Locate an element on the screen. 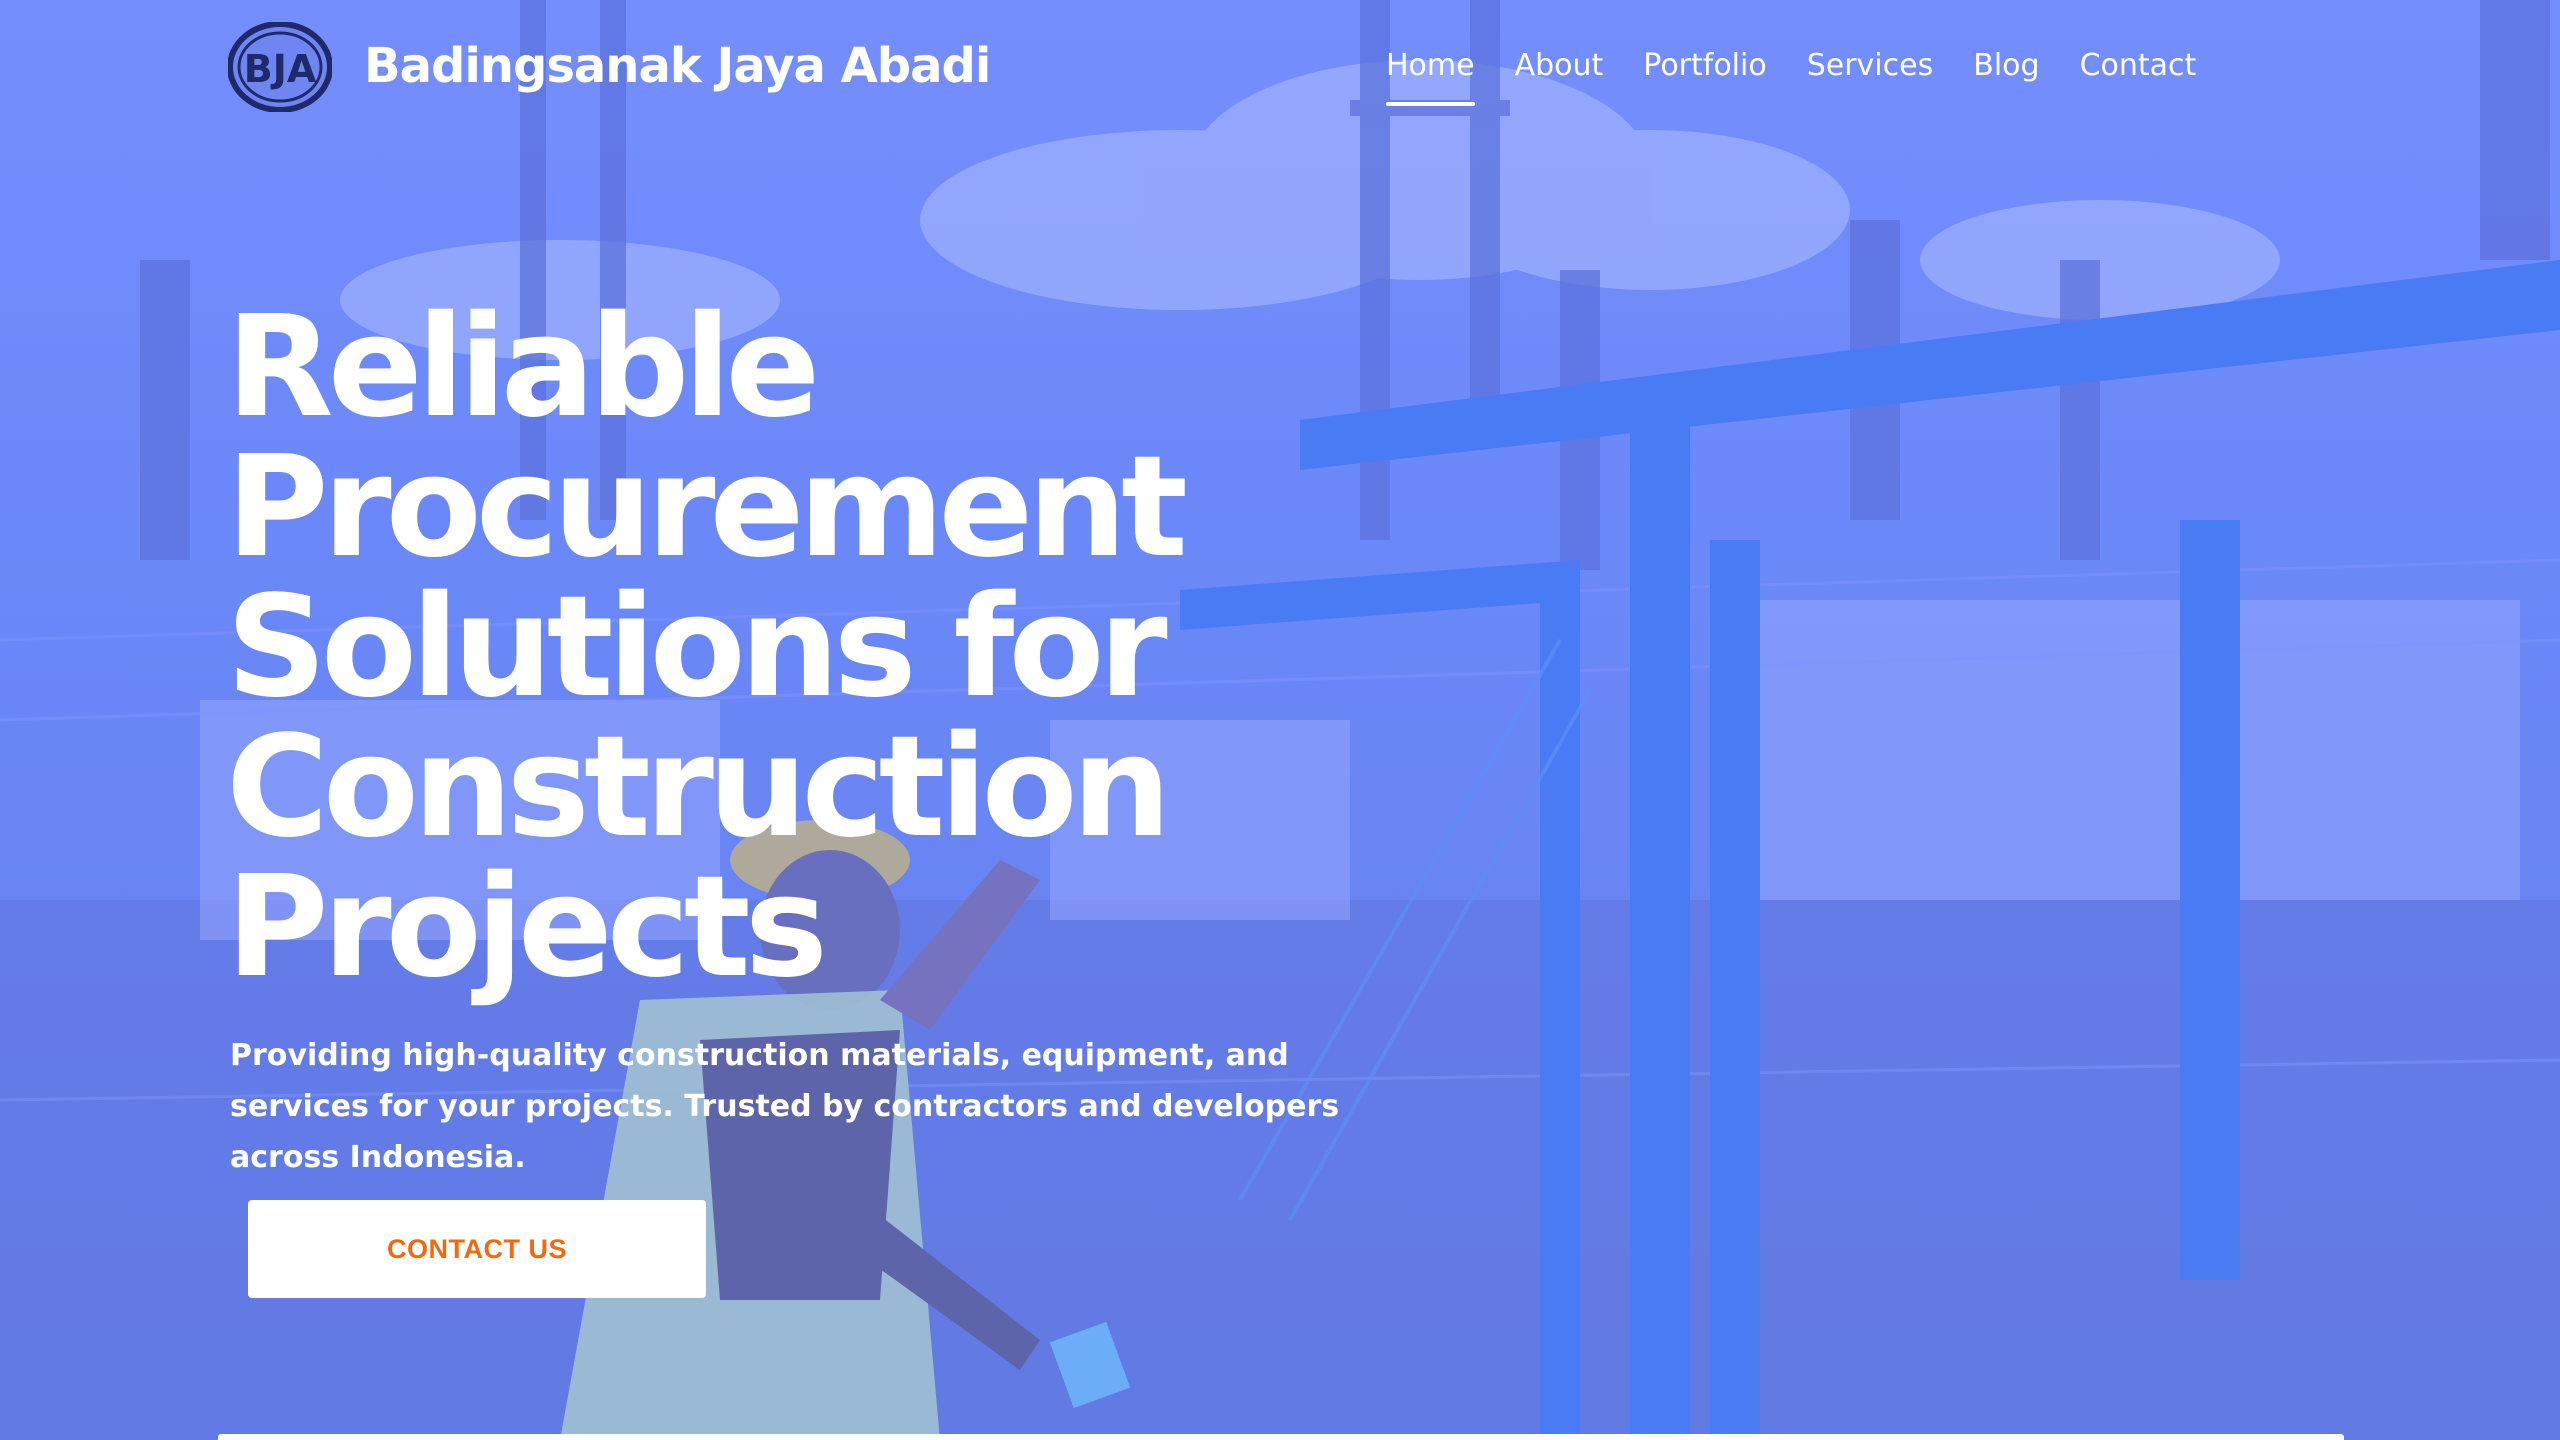 This screenshot has height=1440, width=2560. nav-home-link: Home is located at coordinates (1430, 76).